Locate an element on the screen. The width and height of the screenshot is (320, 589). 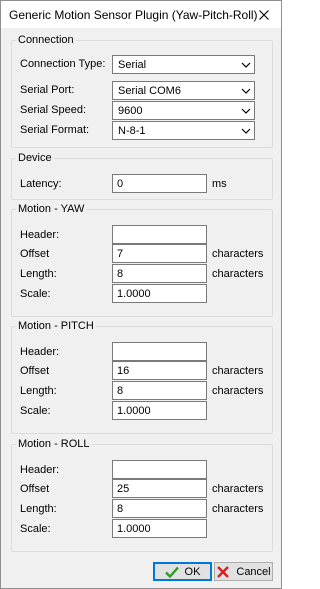
yaw-length-input is located at coordinates (159, 273).